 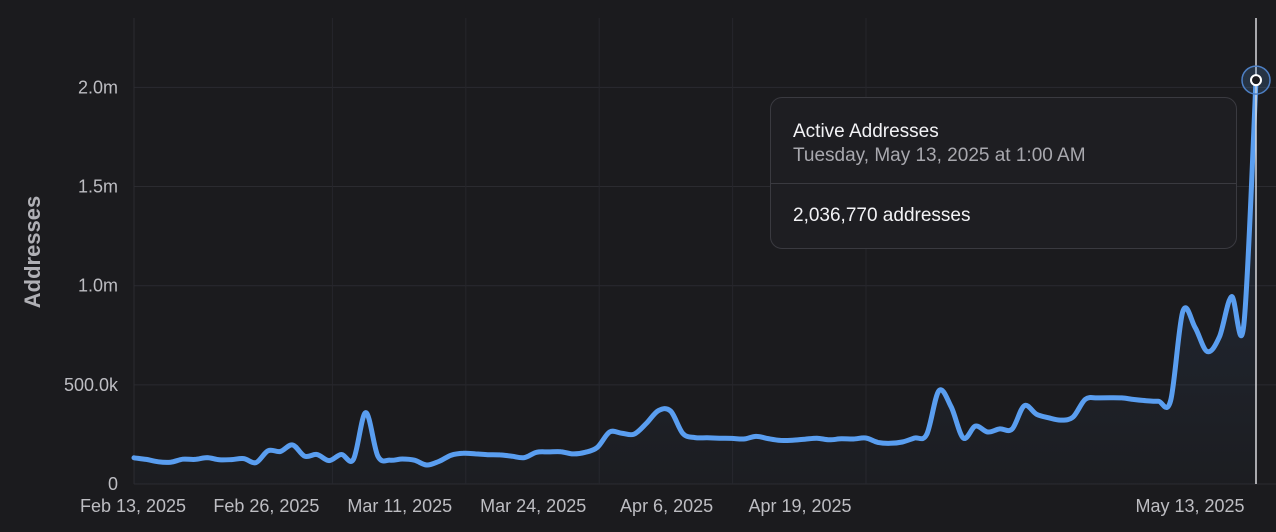 I want to click on tooltip-title: Active Addresses, so click(x=866, y=131).